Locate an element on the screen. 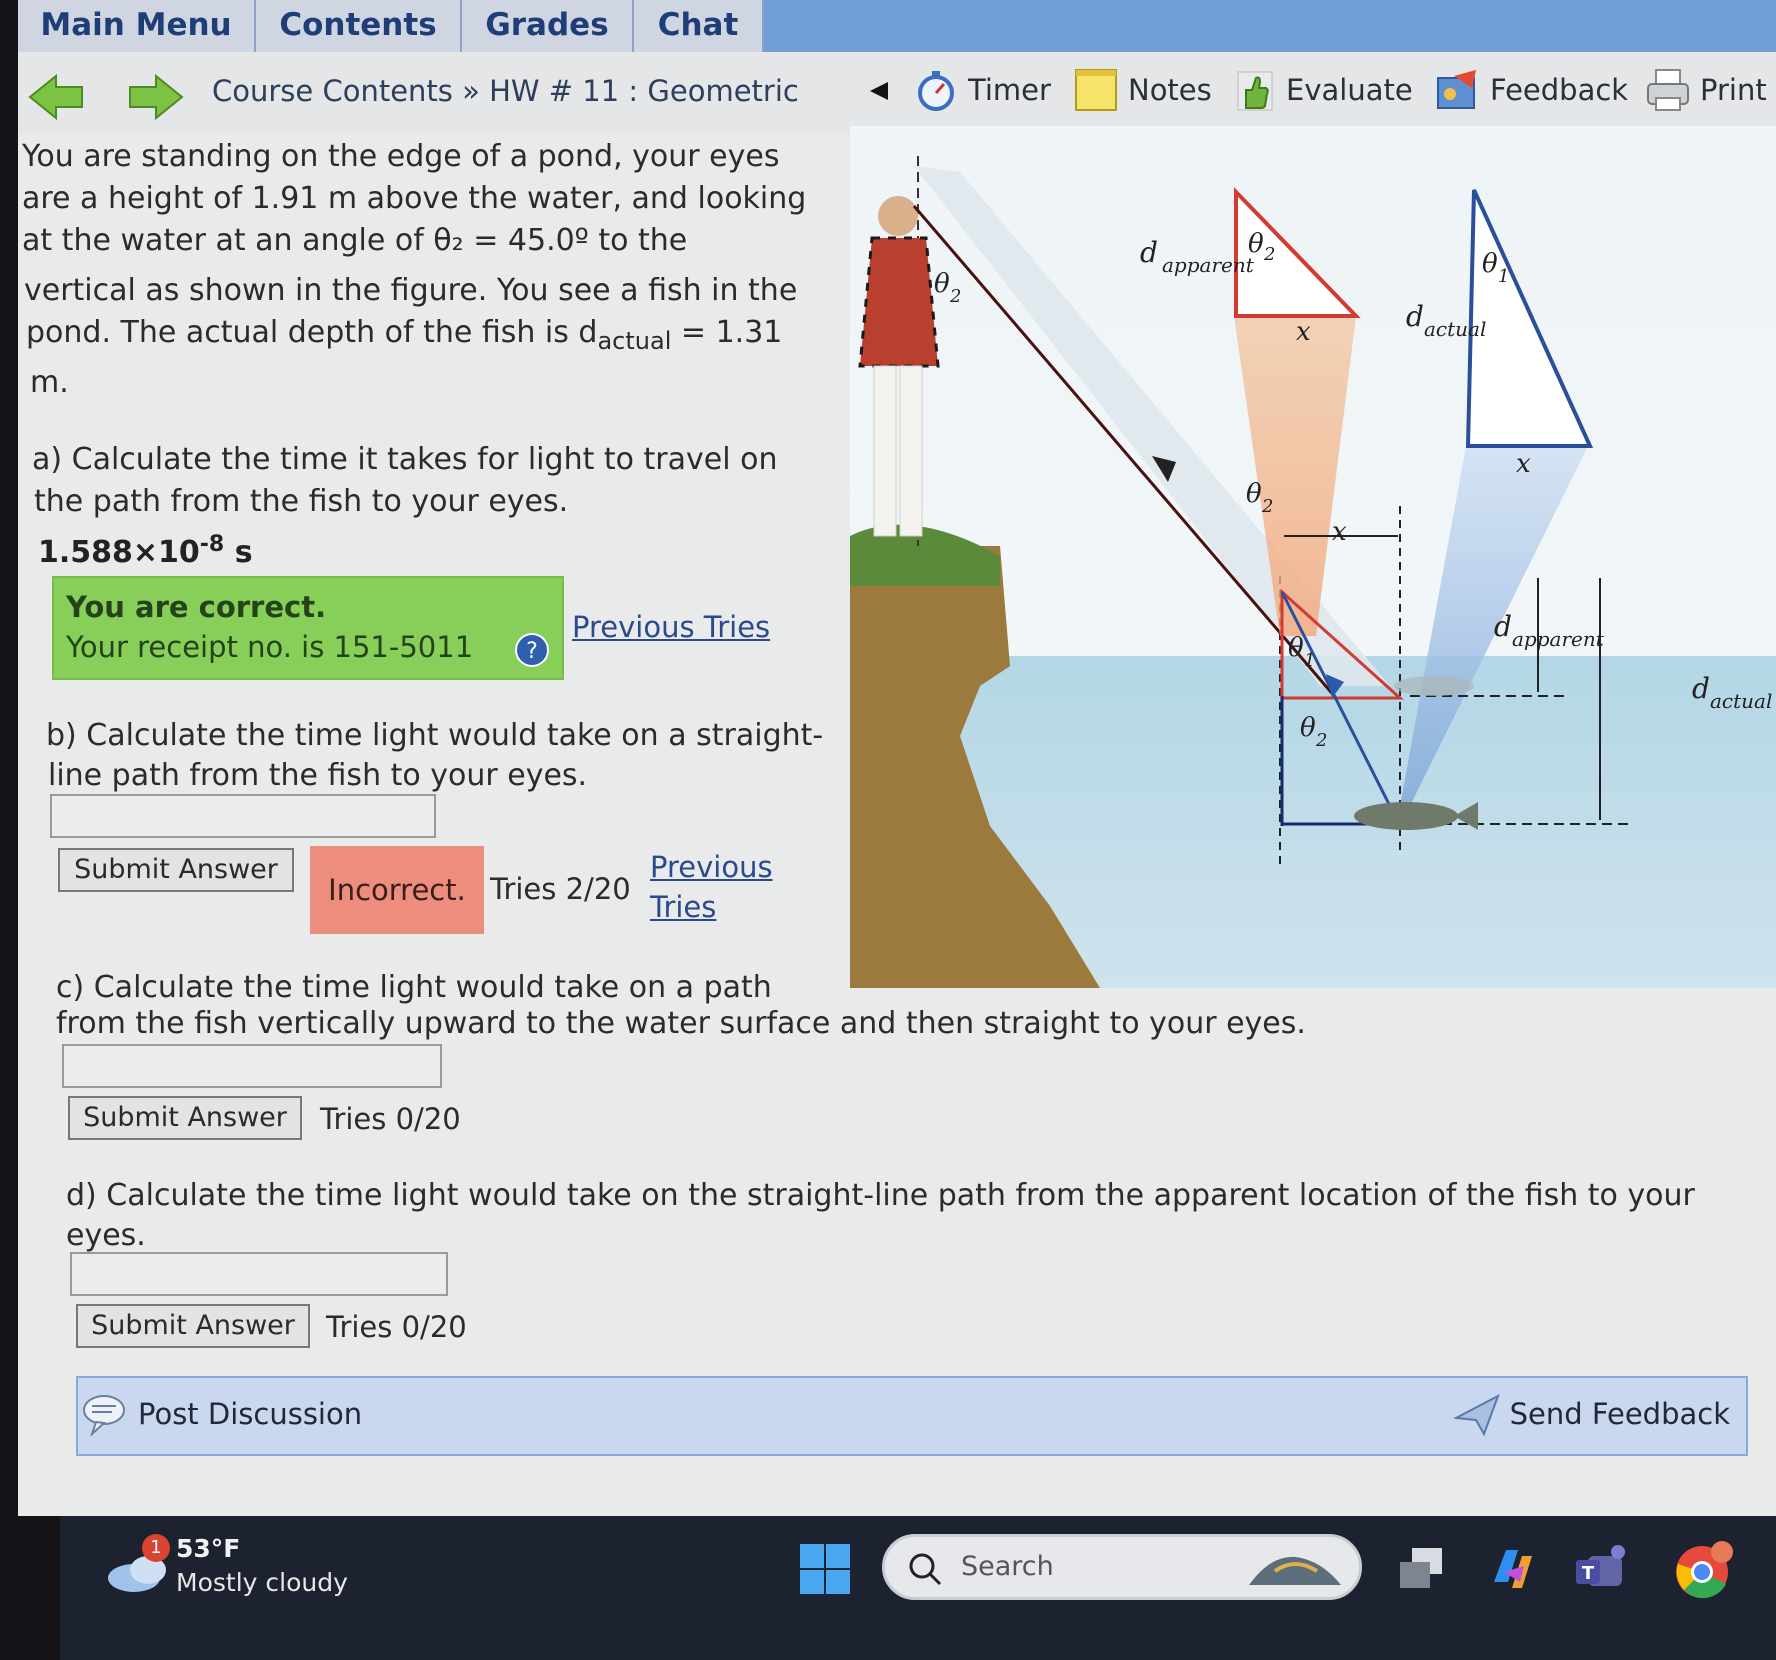  part-b-tries: Tries 2/20 is located at coordinates (560, 889).